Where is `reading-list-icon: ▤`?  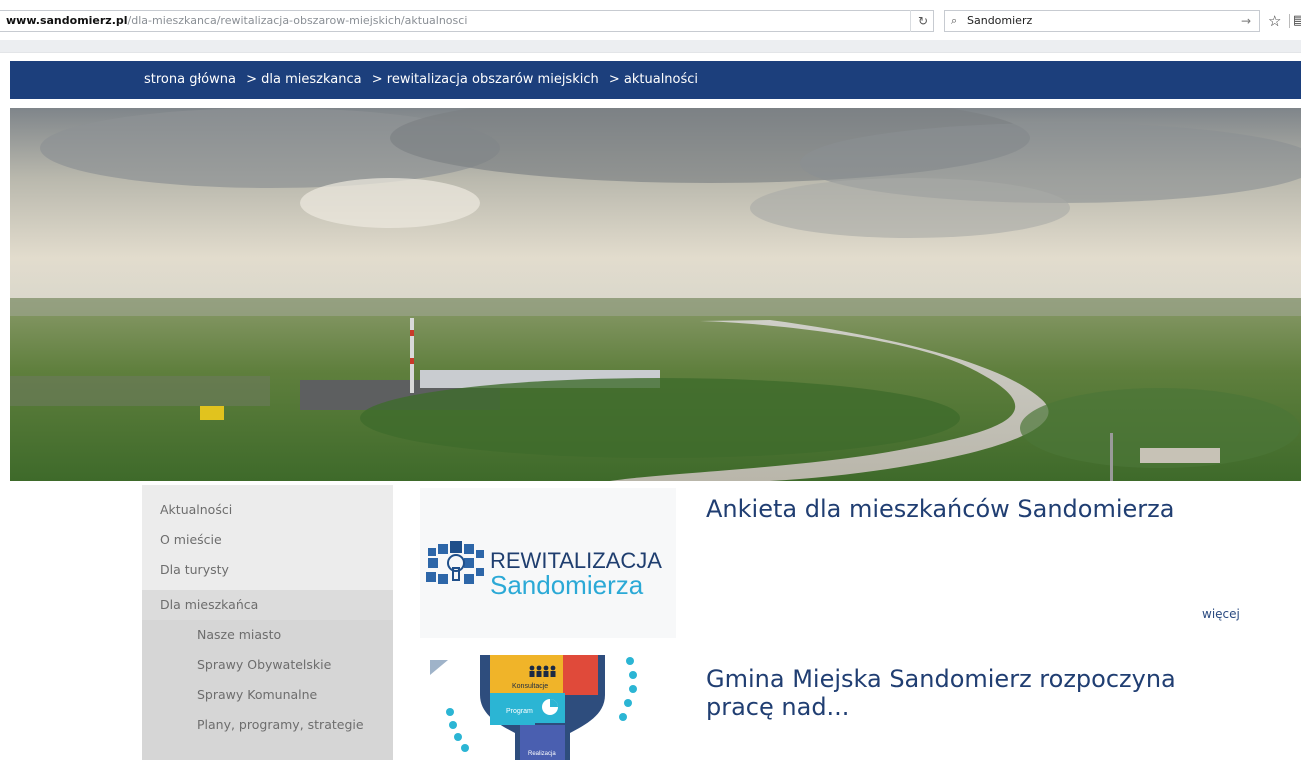
reading-list-icon: ▤ is located at coordinates (1297, 21).